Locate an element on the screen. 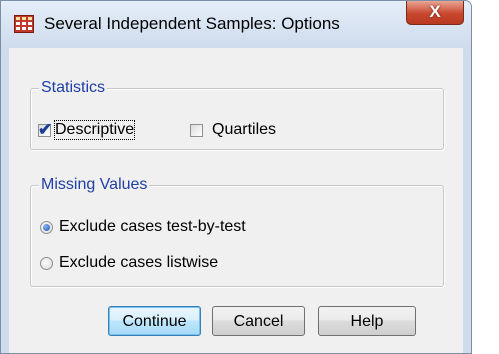 This screenshot has height=354, width=499. checkmark-icon: ✔ is located at coordinates (45, 129).